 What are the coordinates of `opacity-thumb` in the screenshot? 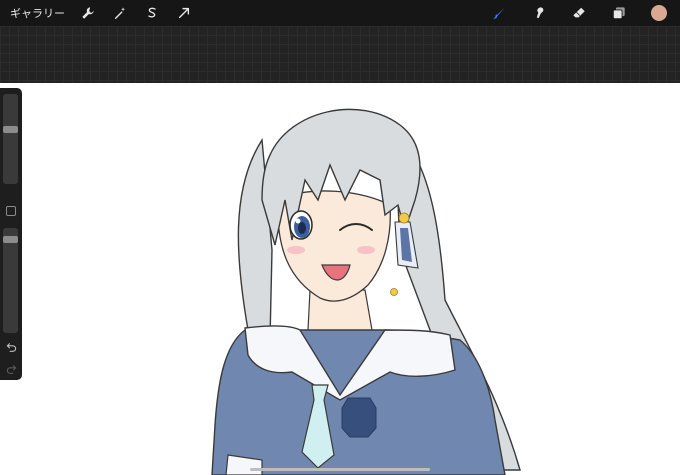 It's located at (10, 239).